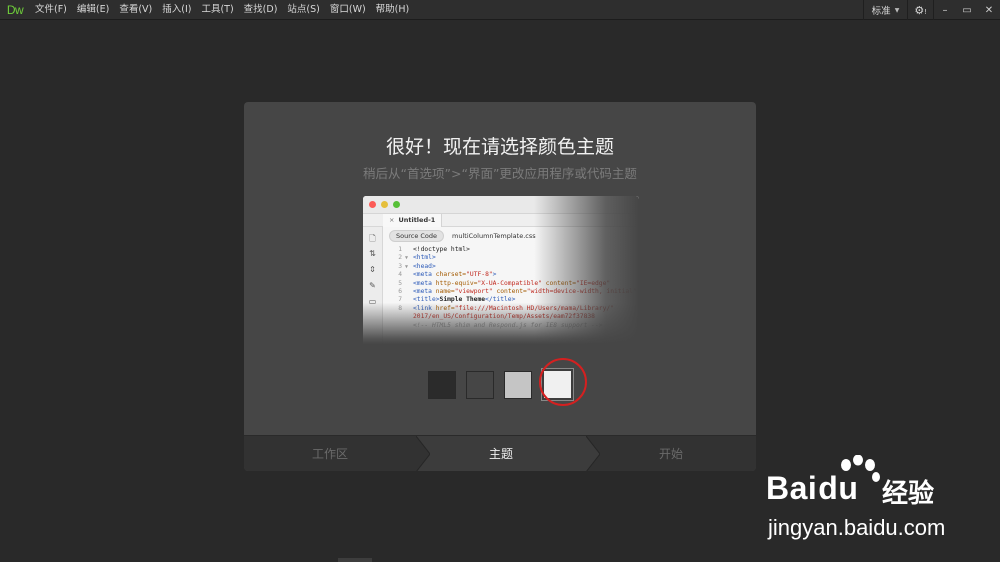 The image size is (1000, 562). What do you see at coordinates (897, 10) in the screenshot?
I see `chevron-down-icon: ▼` at bounding box center [897, 10].